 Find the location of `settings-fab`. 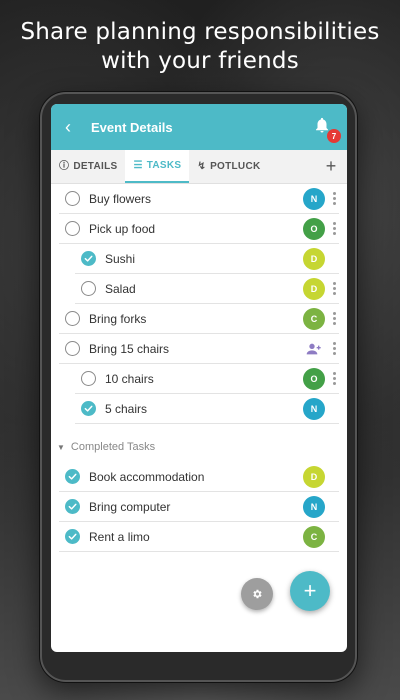

settings-fab is located at coordinates (257, 594).